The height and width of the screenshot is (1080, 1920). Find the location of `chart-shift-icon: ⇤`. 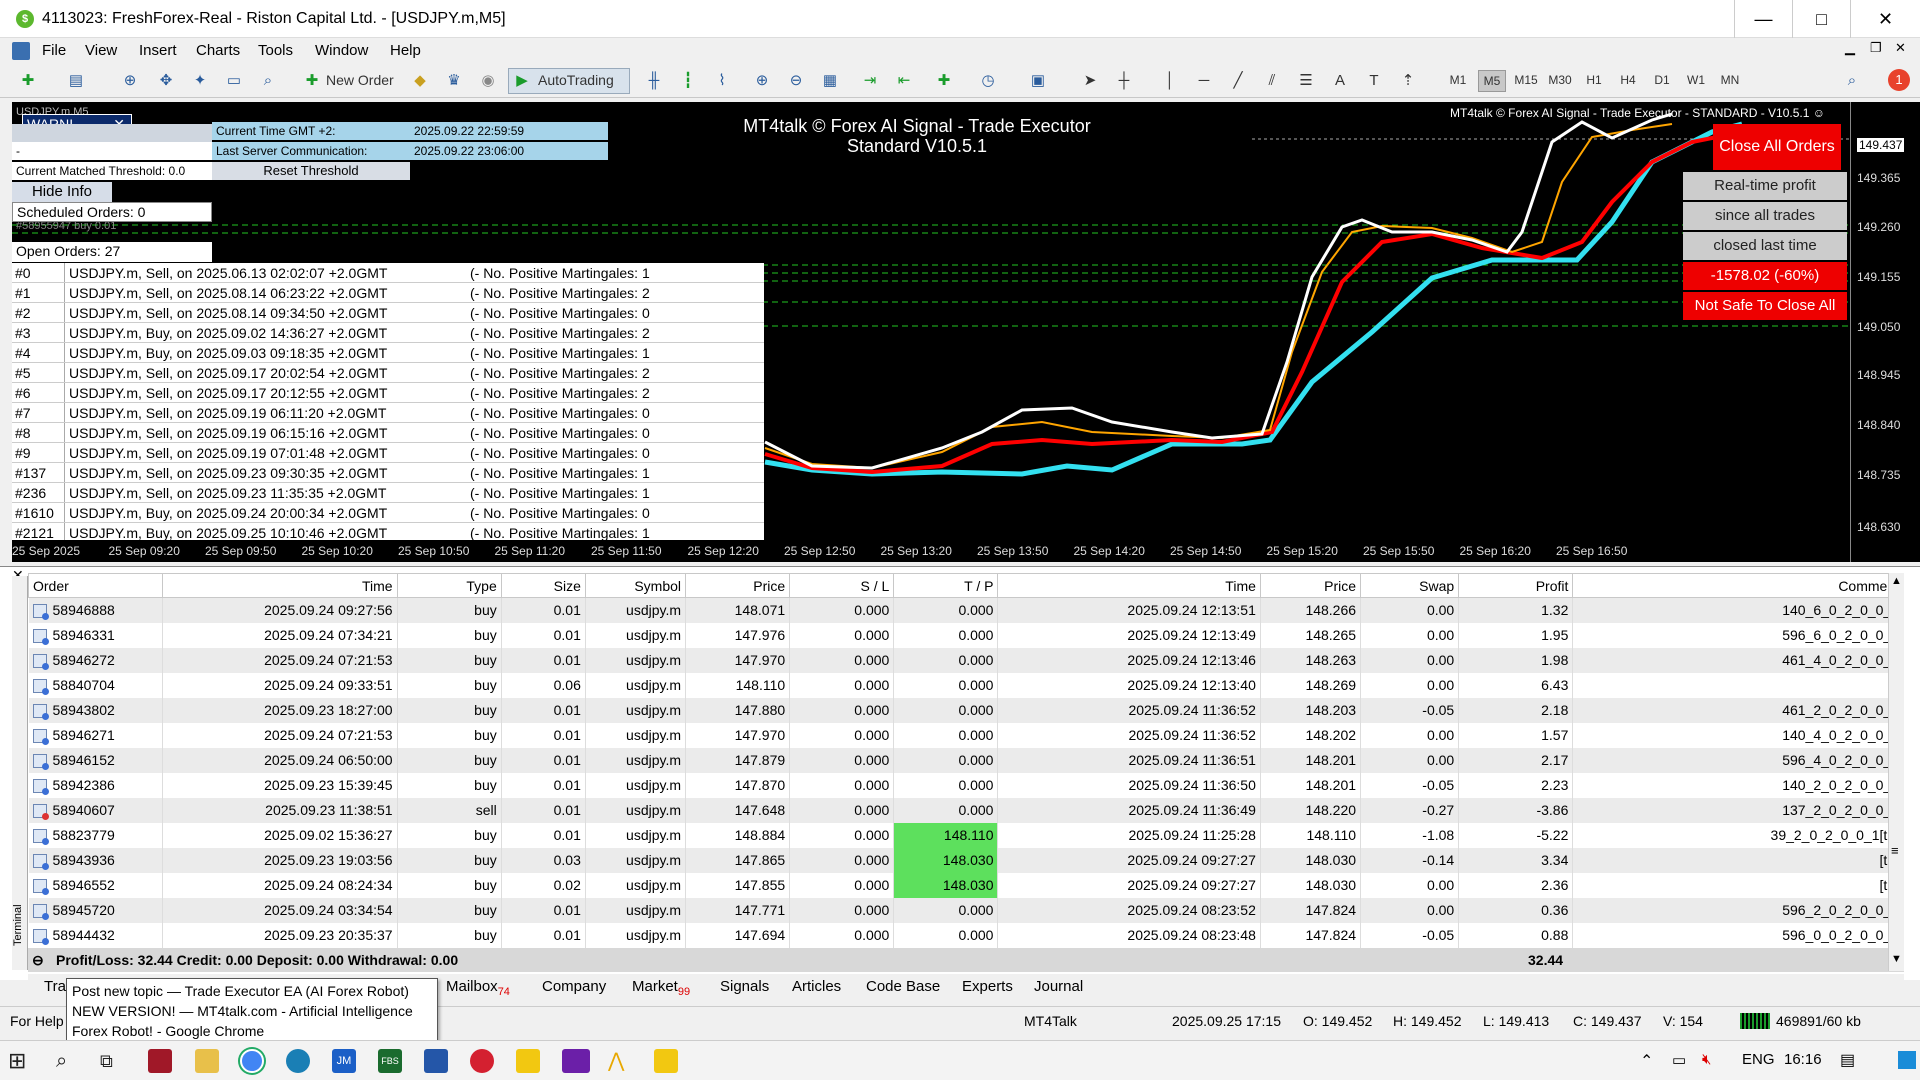

chart-shift-icon: ⇤ is located at coordinates (904, 81).